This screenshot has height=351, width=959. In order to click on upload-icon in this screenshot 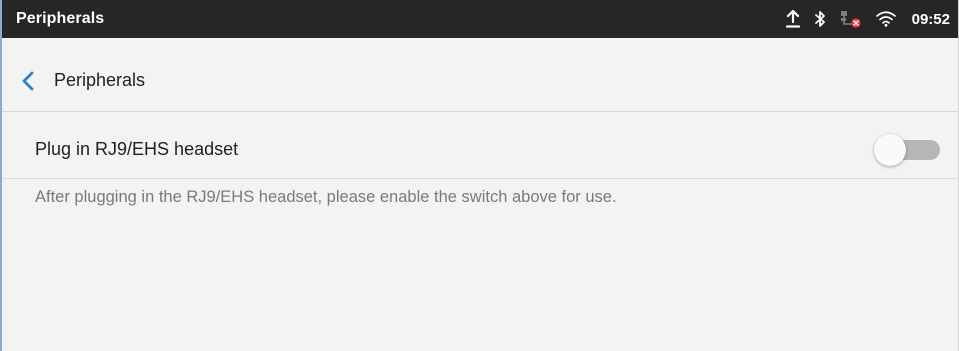, I will do `click(792, 19)`.